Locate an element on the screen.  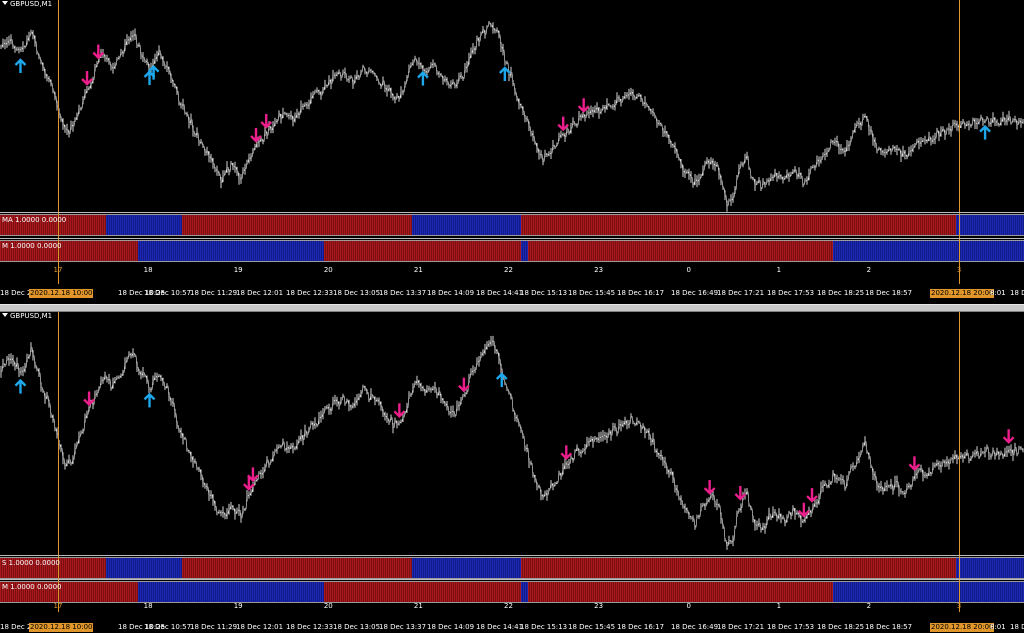
time-label: 18 Dec 18:25 is located at coordinates (841, 627).